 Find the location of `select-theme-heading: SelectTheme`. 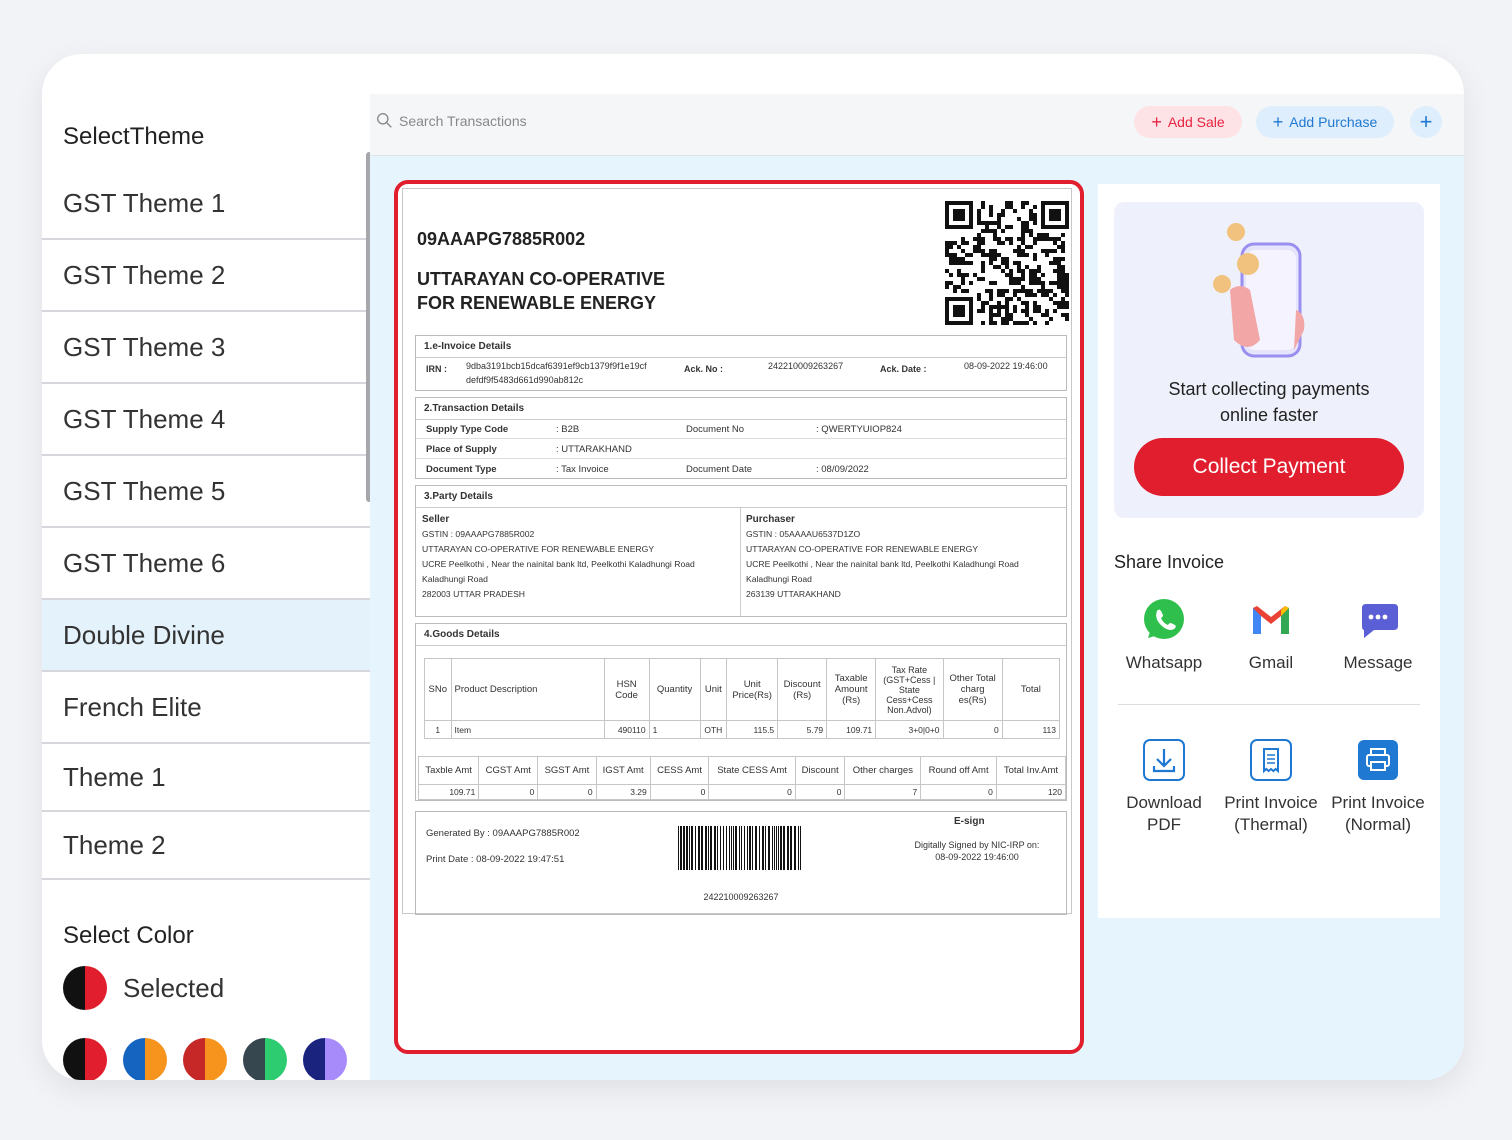

select-theme-heading: SelectTheme is located at coordinates (134, 136).